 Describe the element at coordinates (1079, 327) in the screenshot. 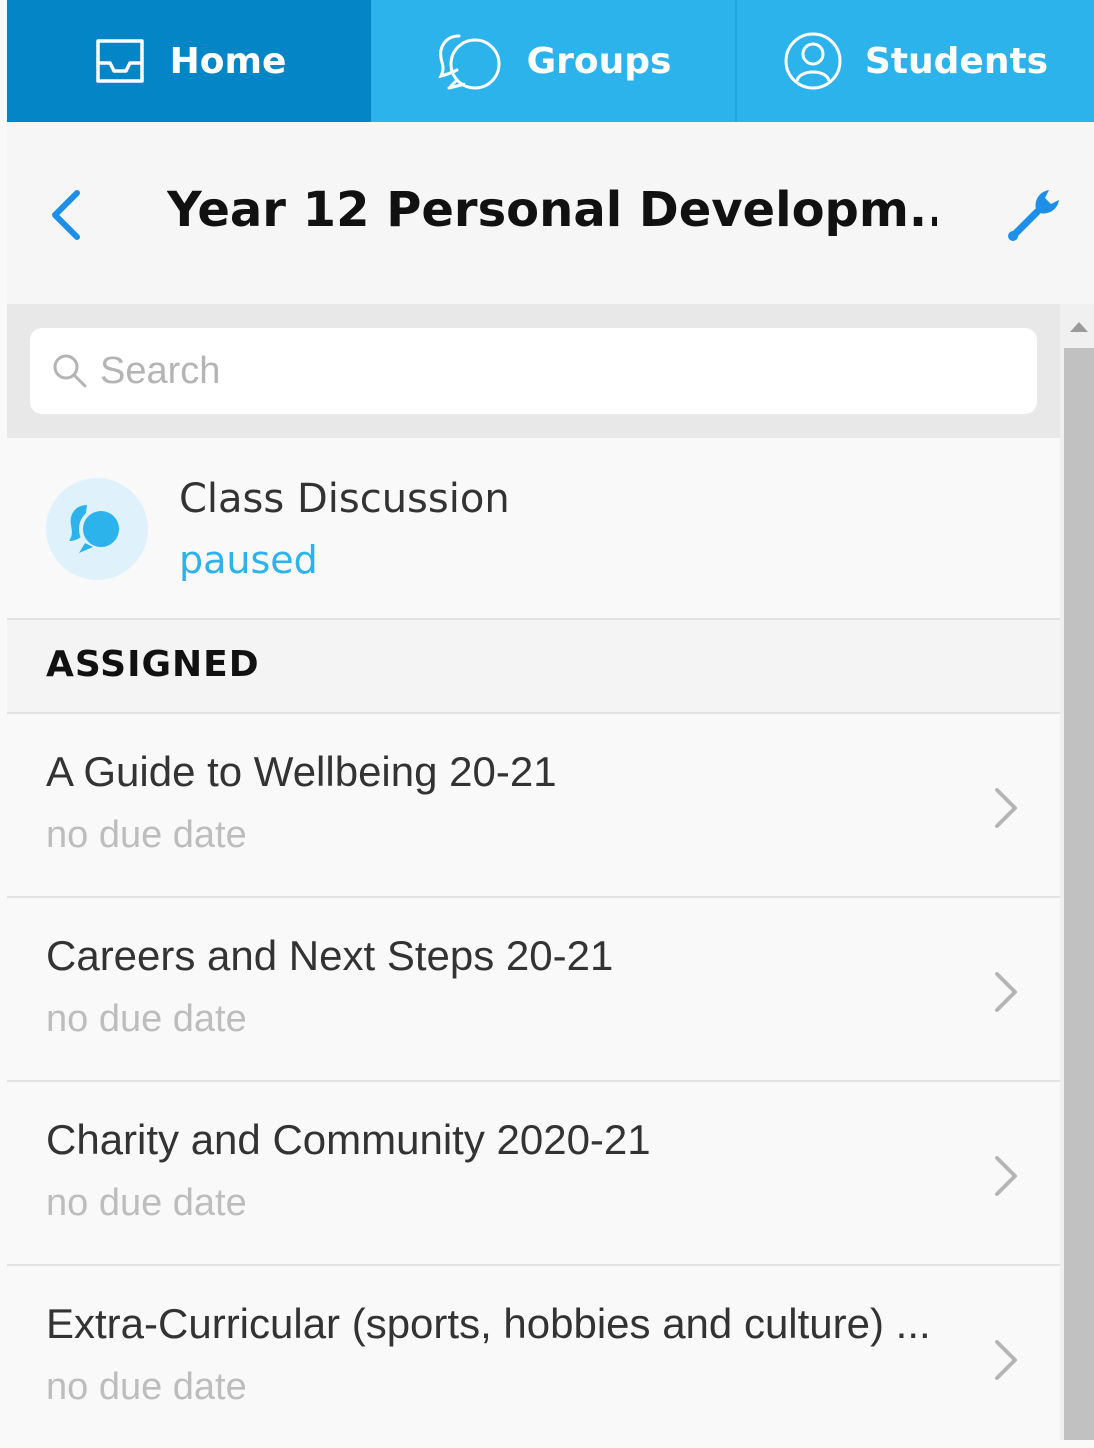

I see `scroll-up-arrow-icon` at that location.